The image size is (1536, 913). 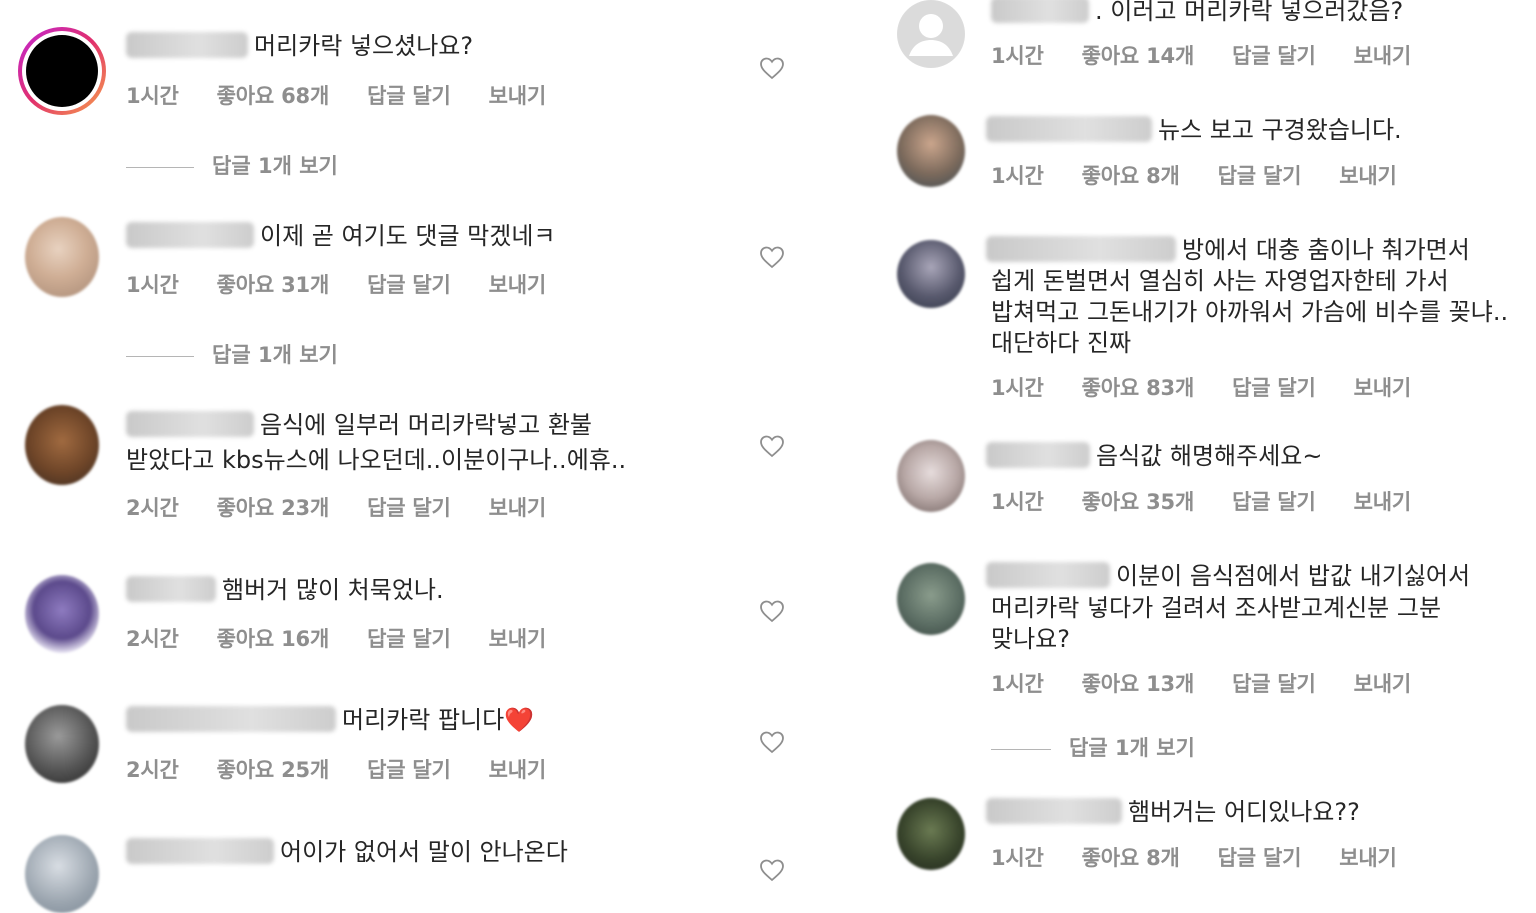 I want to click on likes-count: 좋아요 14개, so click(x=1138, y=55).